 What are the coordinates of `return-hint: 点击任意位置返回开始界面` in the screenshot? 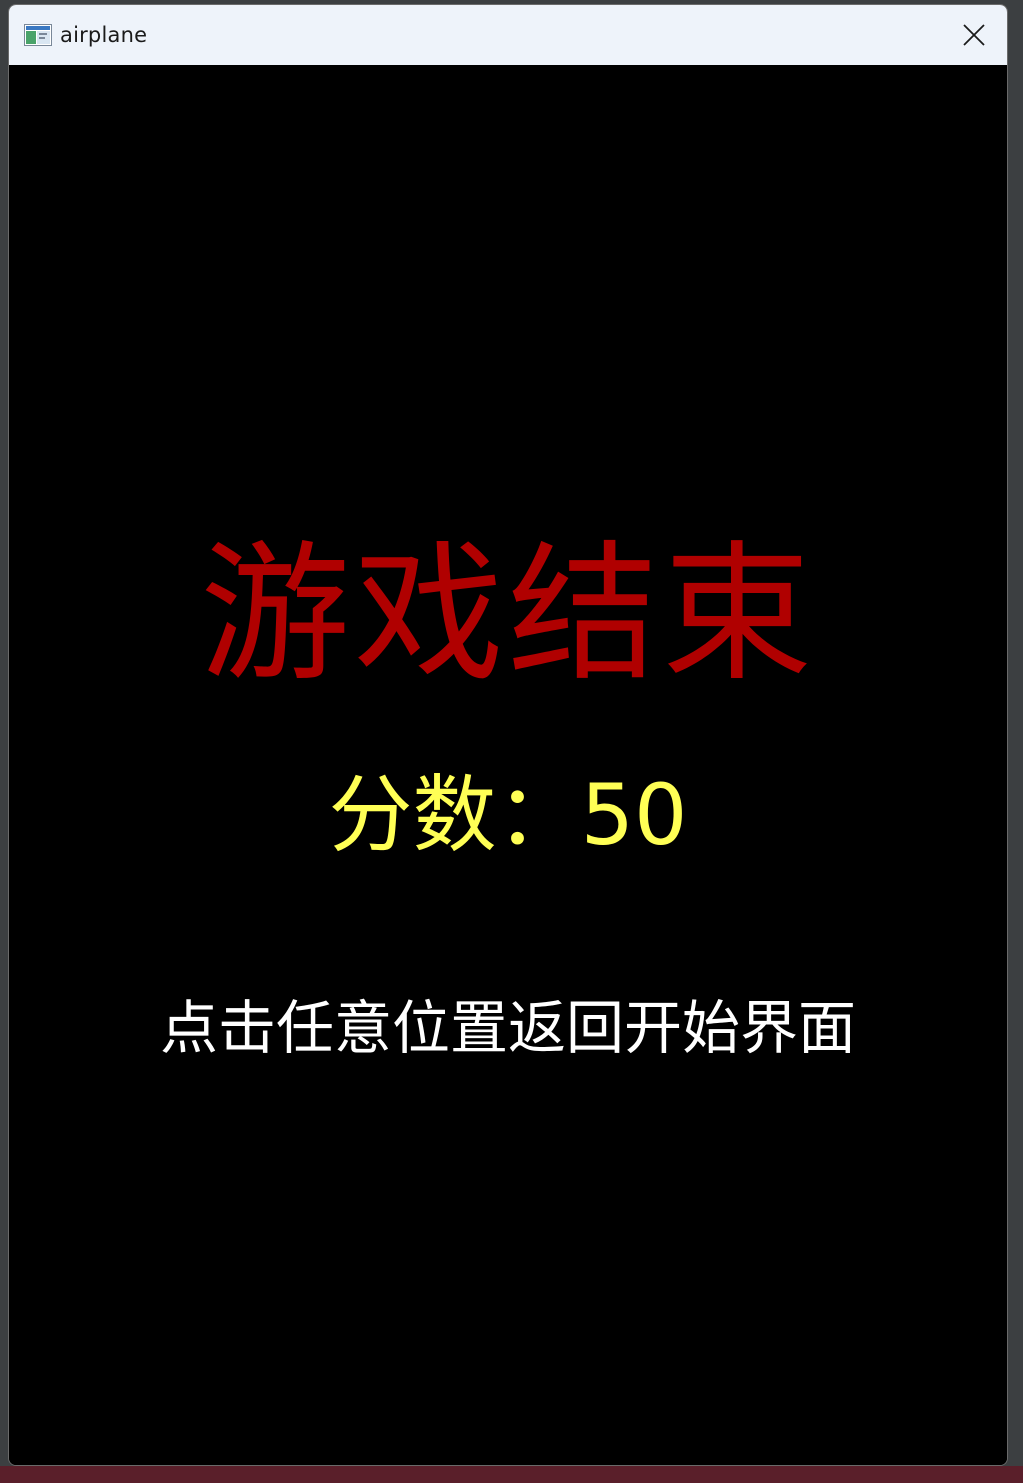 It's located at (507, 1028).